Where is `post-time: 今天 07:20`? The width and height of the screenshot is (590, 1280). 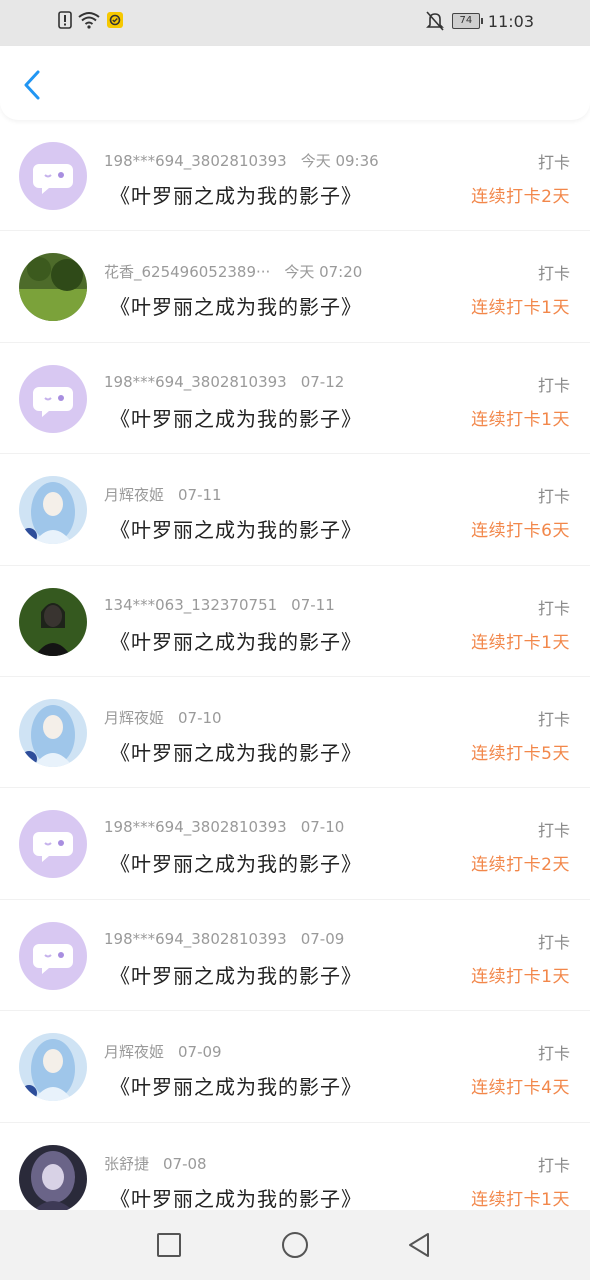 post-time: 今天 07:20 is located at coordinates (323, 272).